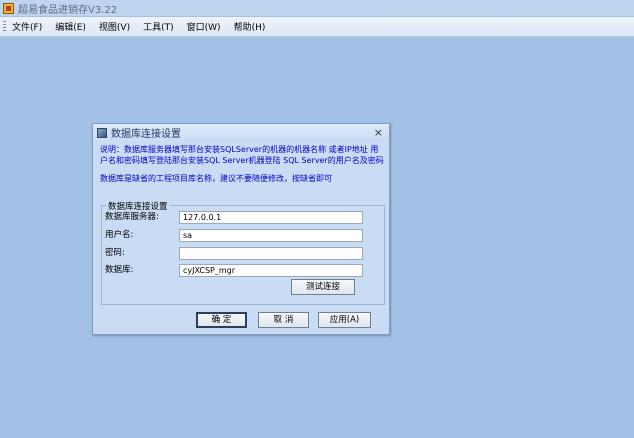 The image size is (634, 438). I want to click on app-icon, so click(8, 8).